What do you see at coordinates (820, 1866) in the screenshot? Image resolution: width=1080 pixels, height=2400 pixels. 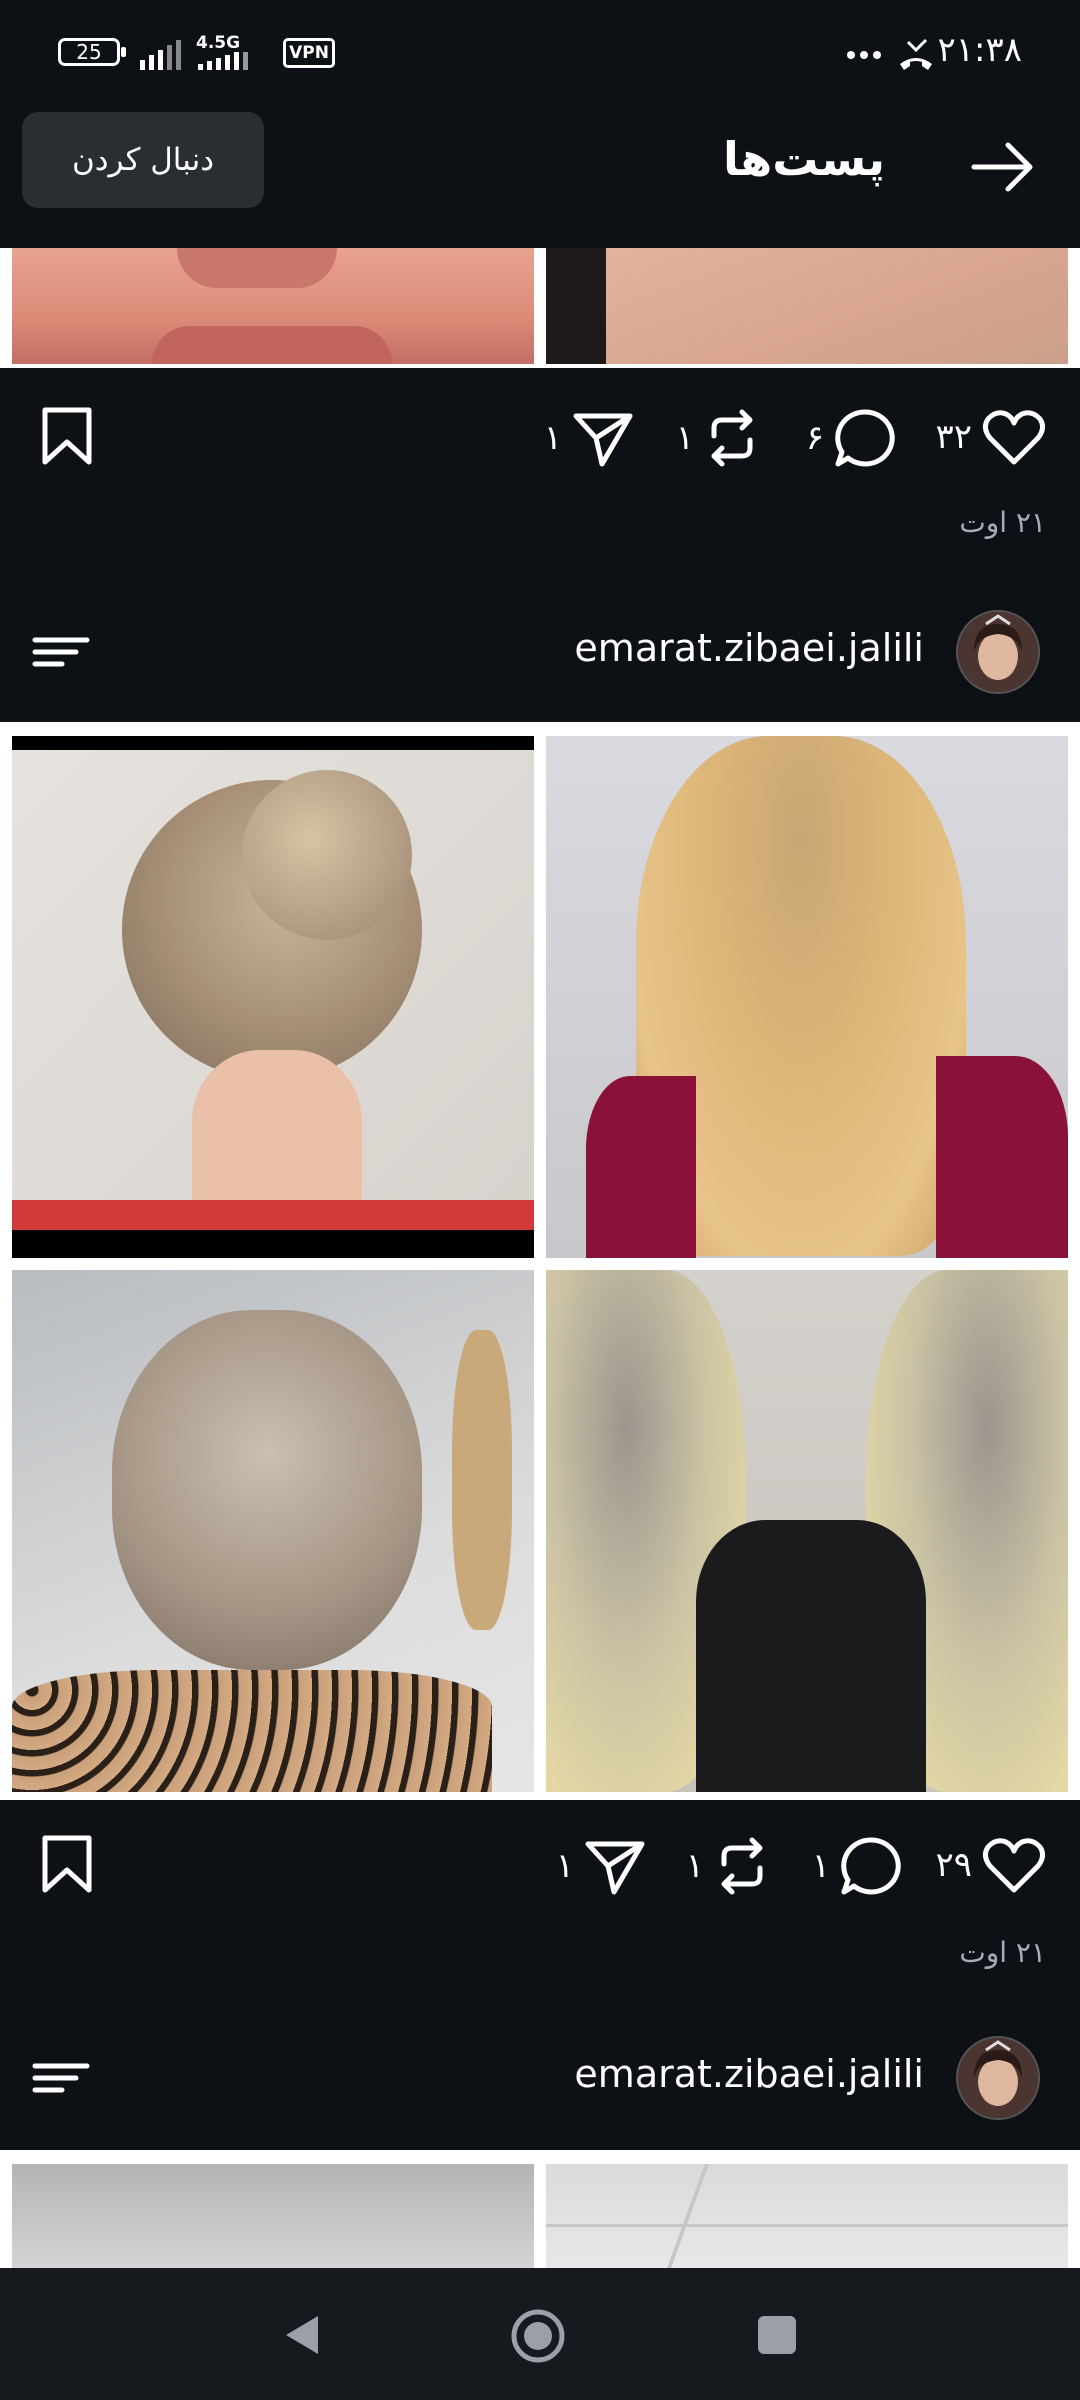 I see `comment-count: ۱` at bounding box center [820, 1866].